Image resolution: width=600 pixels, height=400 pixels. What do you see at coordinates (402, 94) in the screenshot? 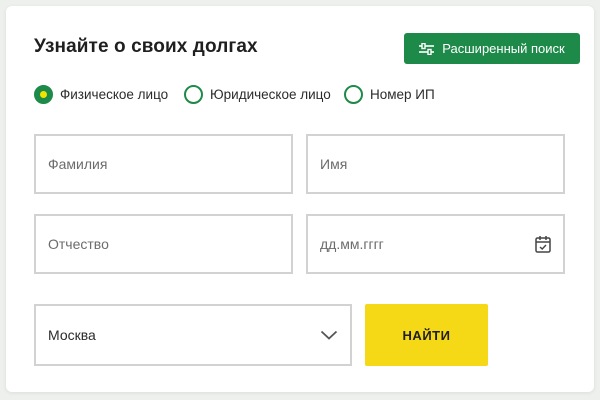
I see `radio-ip-number-label: Номер ИП` at bounding box center [402, 94].